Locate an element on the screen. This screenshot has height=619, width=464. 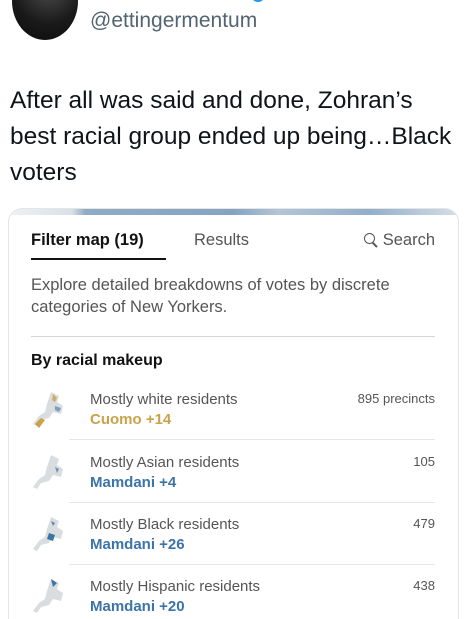
search-icon is located at coordinates (369, 238).